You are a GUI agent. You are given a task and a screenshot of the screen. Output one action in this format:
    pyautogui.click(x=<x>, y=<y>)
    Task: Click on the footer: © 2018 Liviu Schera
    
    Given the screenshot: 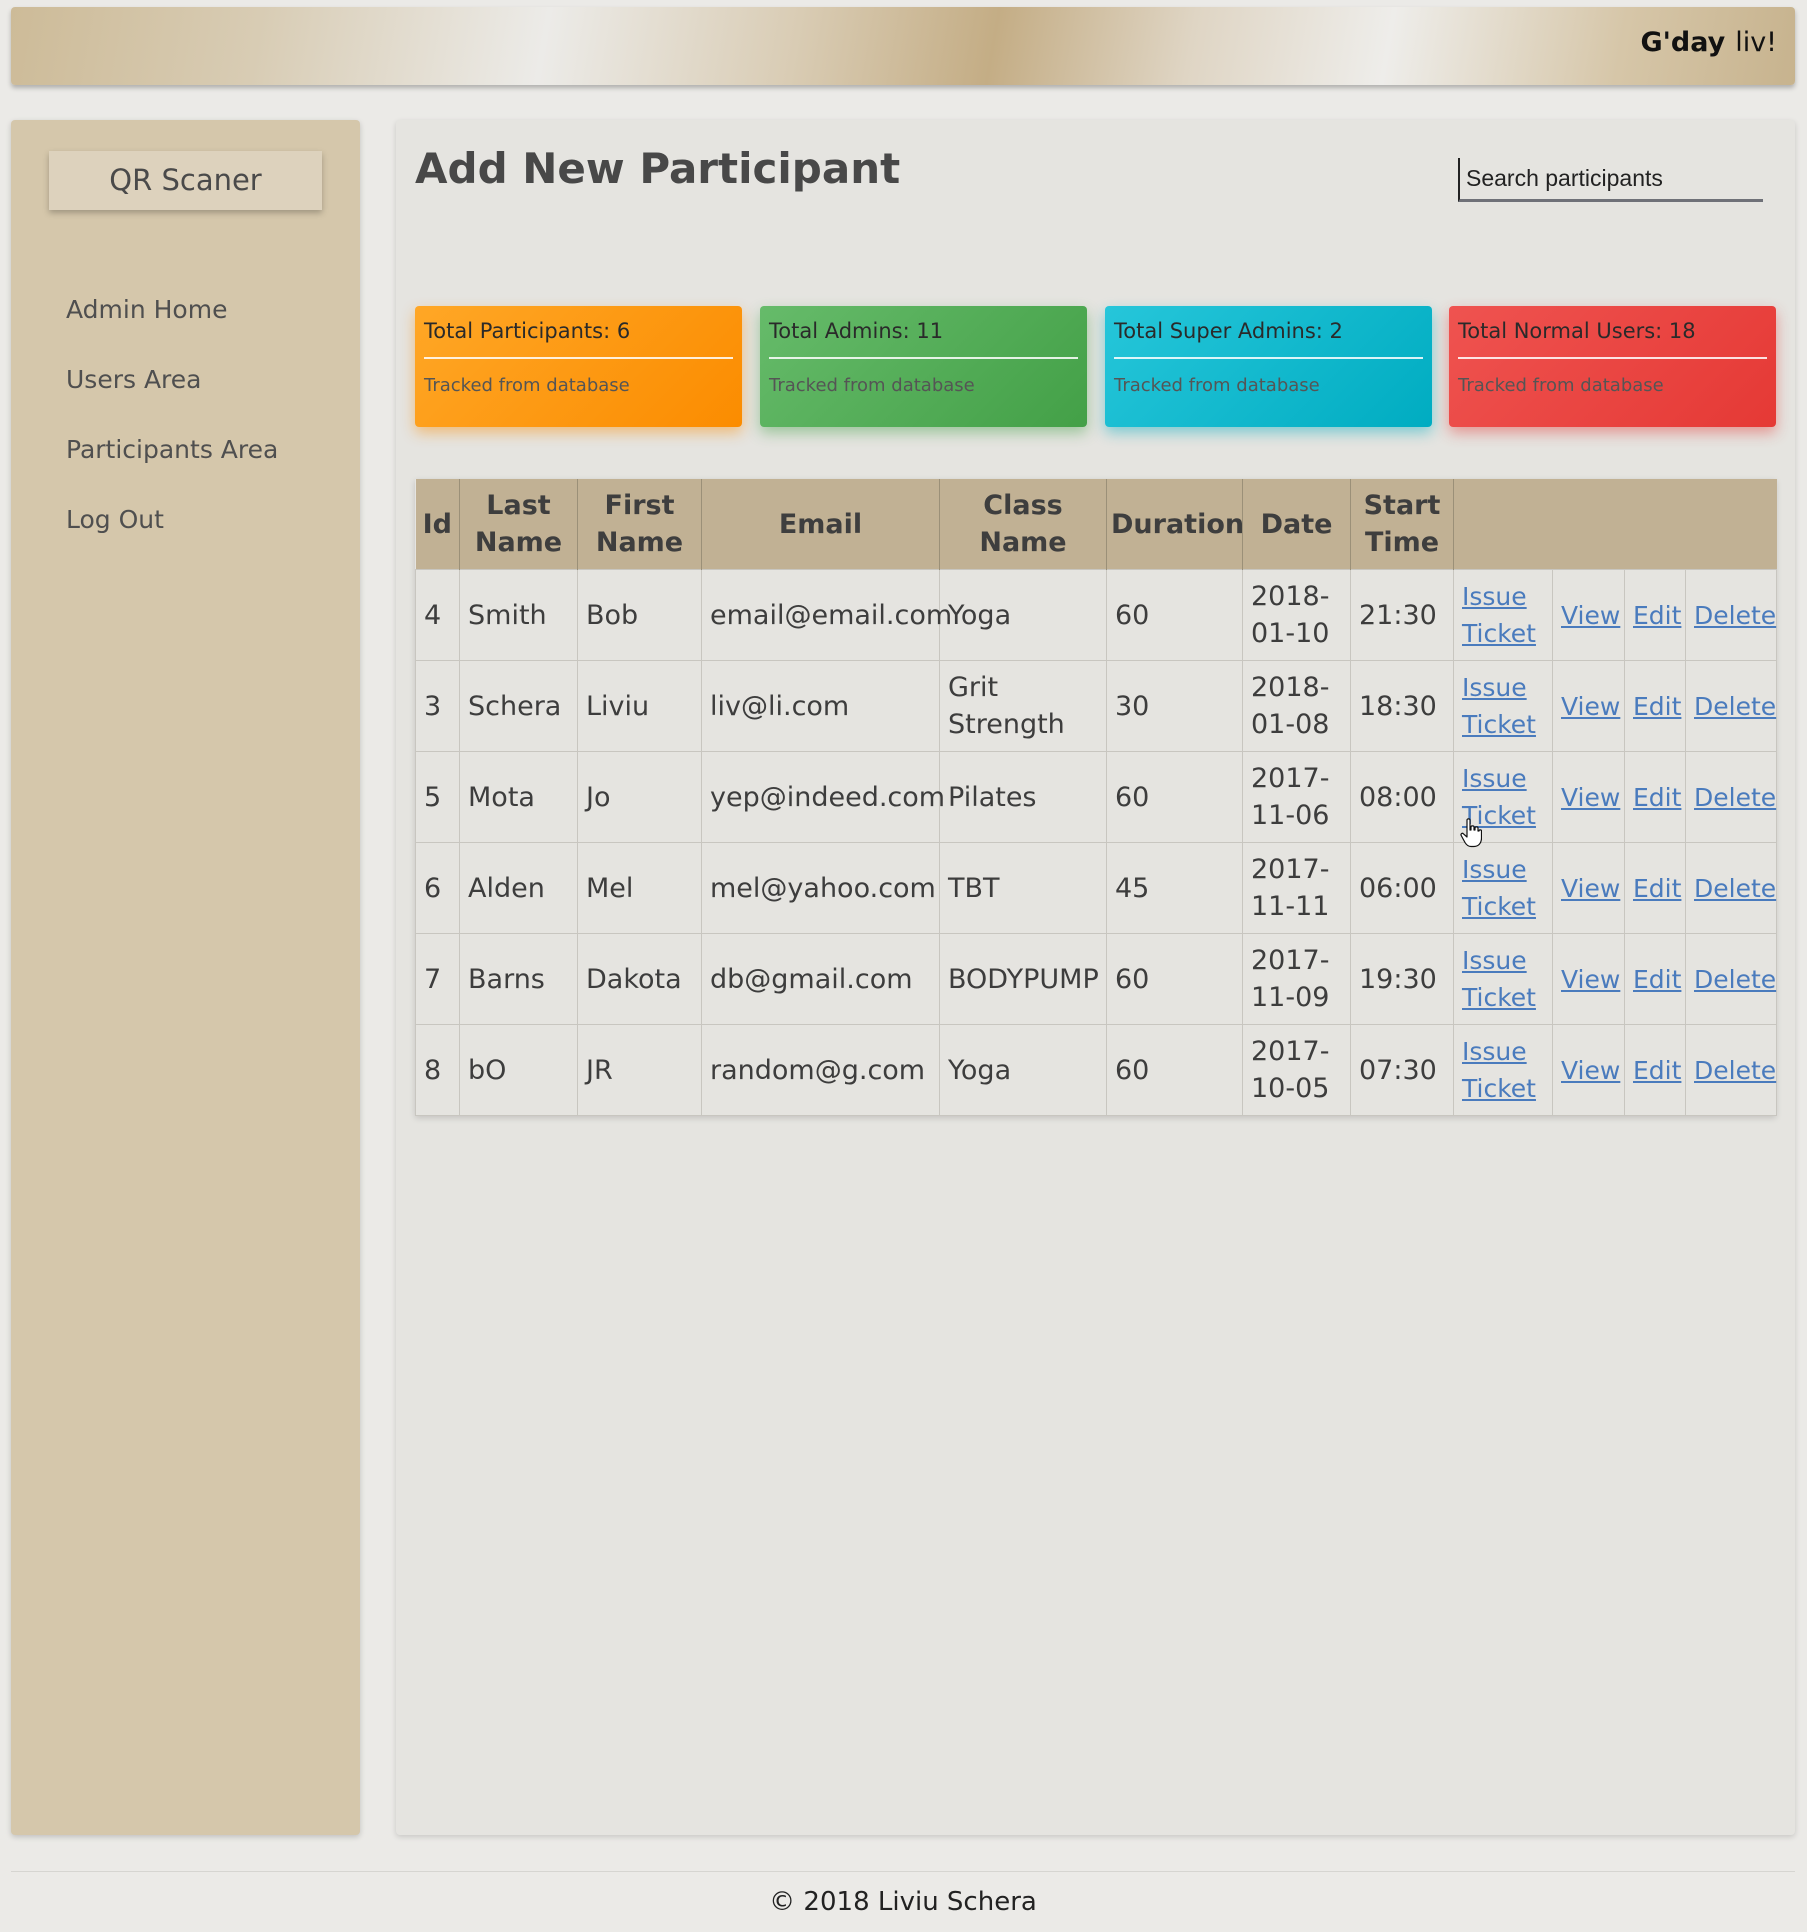 What is the action you would take?
    pyautogui.click(x=903, y=1900)
    